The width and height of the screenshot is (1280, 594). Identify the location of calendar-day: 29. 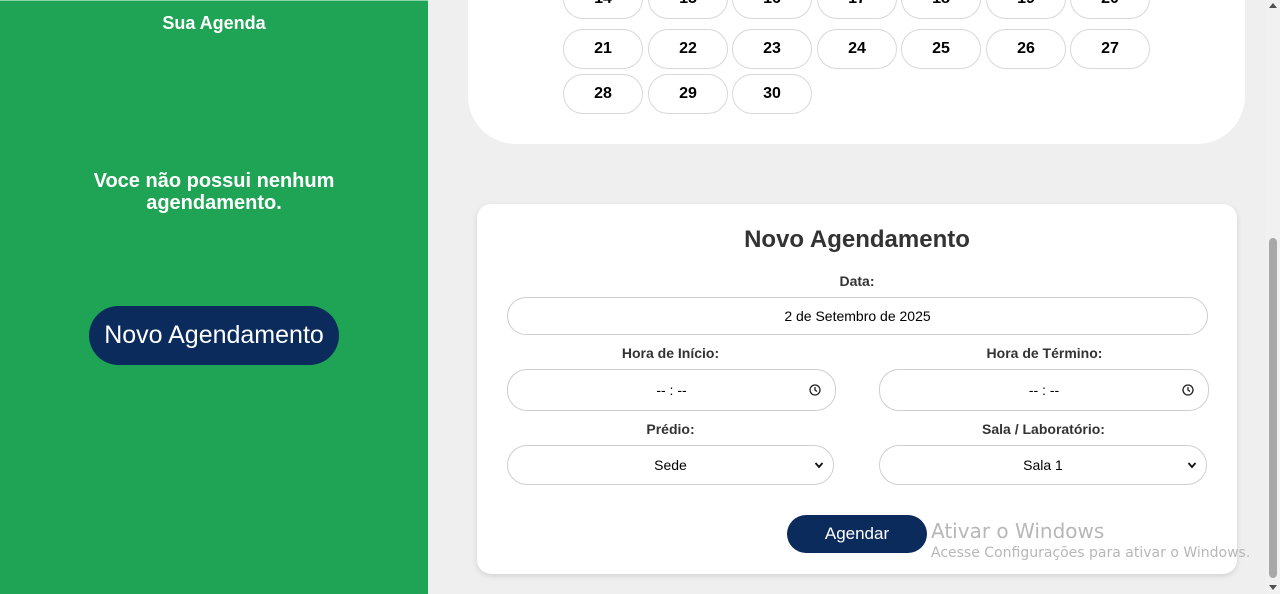
(688, 94).